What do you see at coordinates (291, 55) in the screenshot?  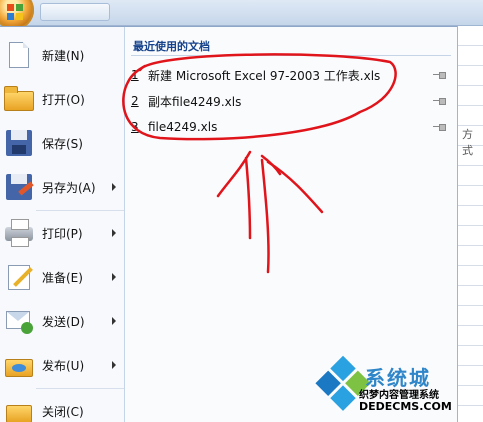 I see `recent-title-divider` at bounding box center [291, 55].